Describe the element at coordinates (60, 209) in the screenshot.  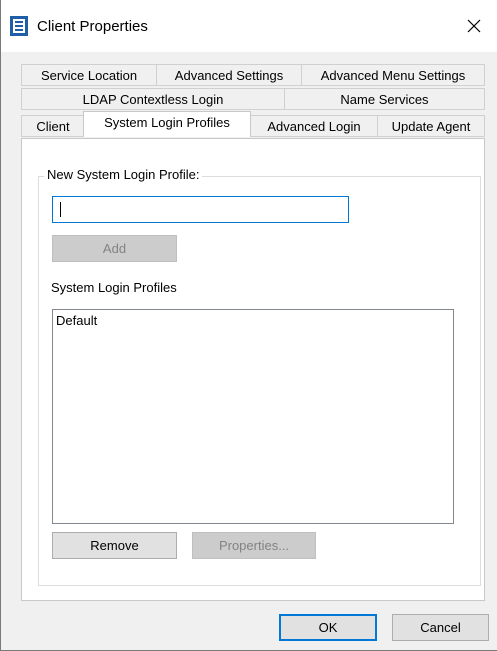
I see `text-caret` at that location.